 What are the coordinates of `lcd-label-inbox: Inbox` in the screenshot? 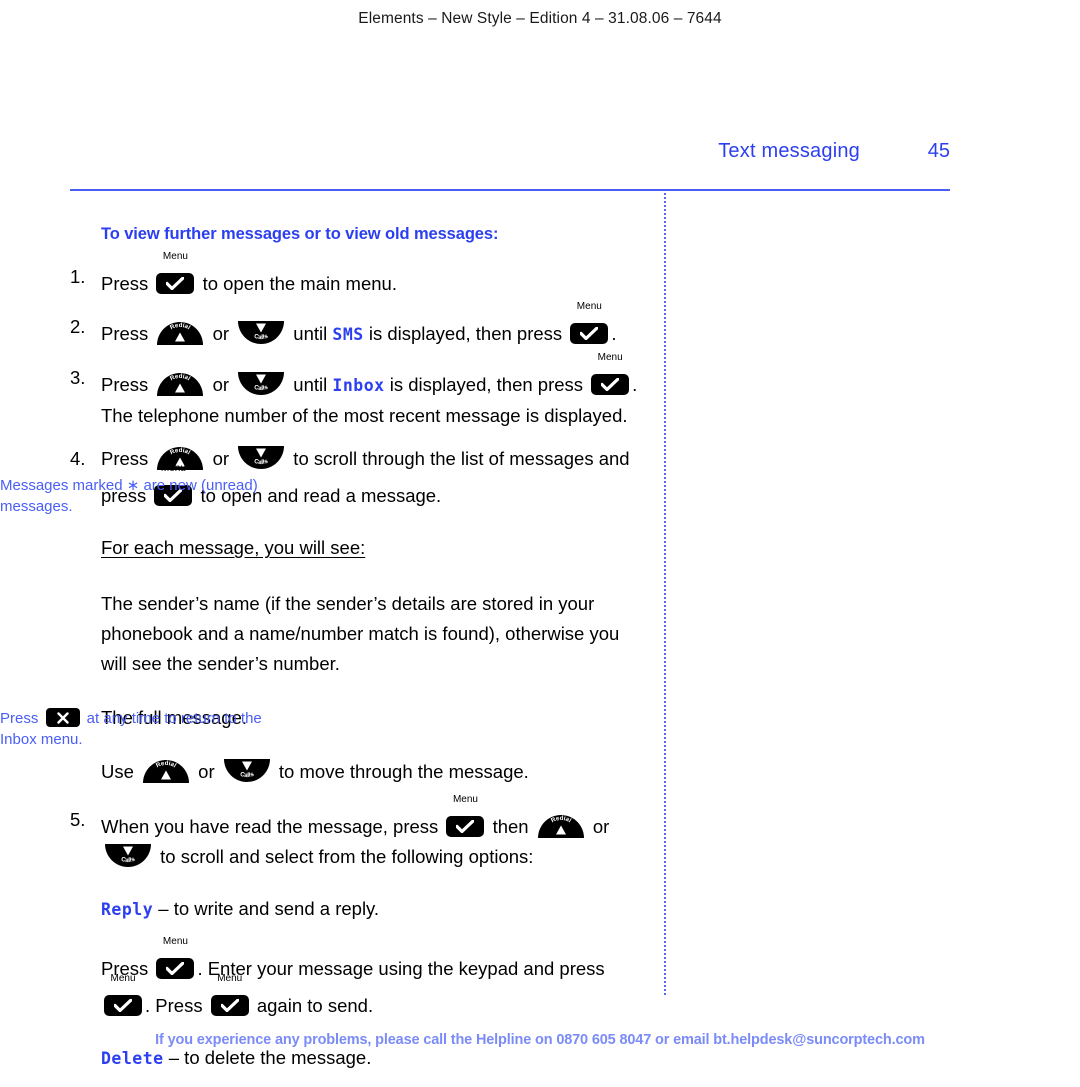 It's located at (358, 385).